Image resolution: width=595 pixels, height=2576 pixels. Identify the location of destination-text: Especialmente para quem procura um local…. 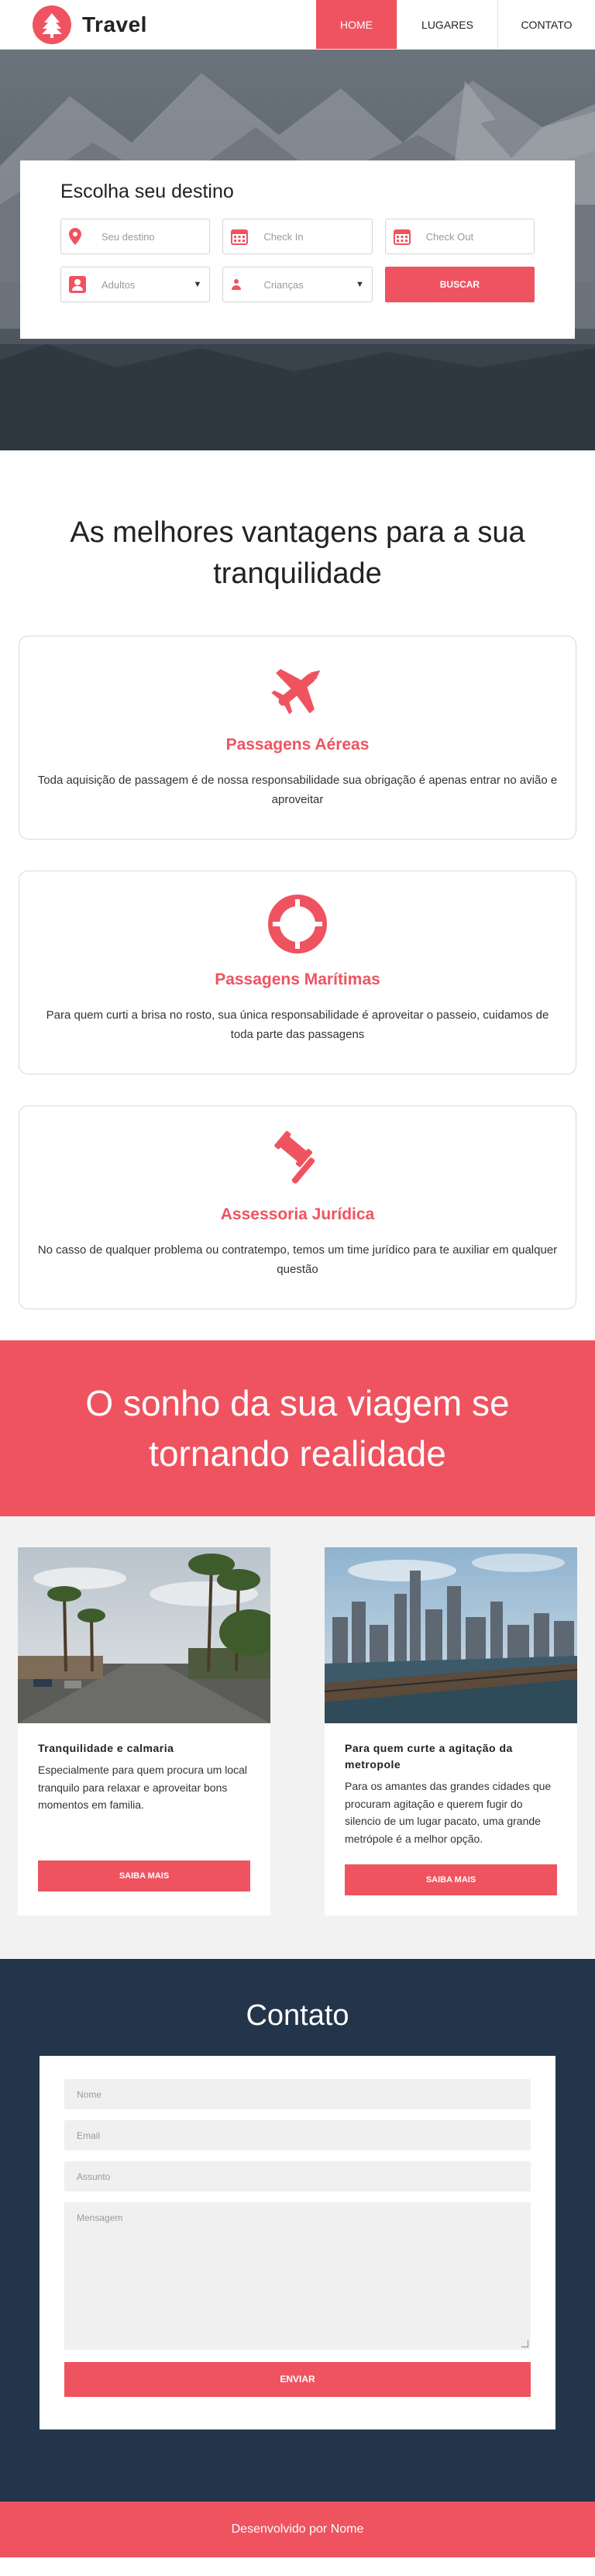
(143, 1788).